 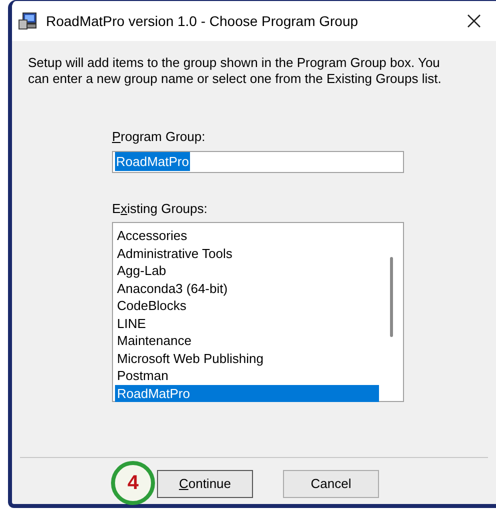 What do you see at coordinates (205, 484) in the screenshot?
I see `continue-button: Continue` at bounding box center [205, 484].